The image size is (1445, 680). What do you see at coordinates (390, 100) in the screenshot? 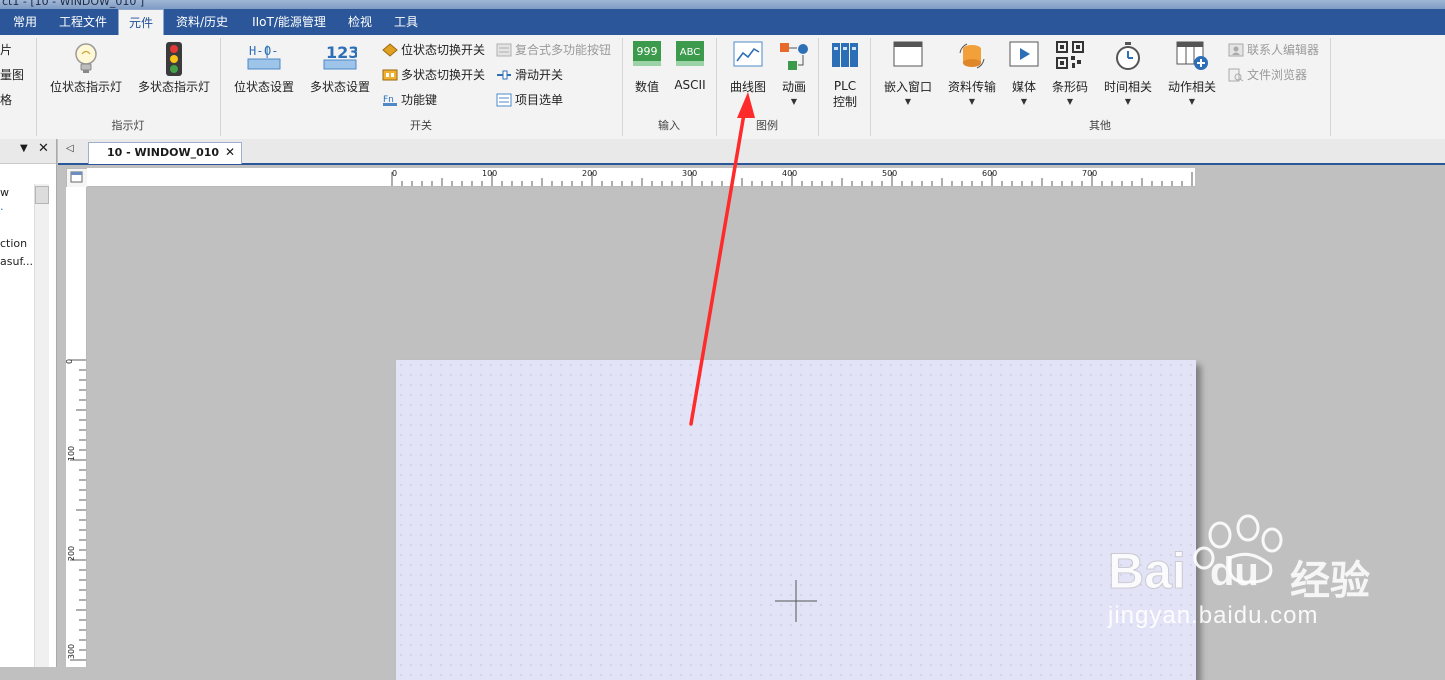
I see `function-key-icon: Fn` at bounding box center [390, 100].